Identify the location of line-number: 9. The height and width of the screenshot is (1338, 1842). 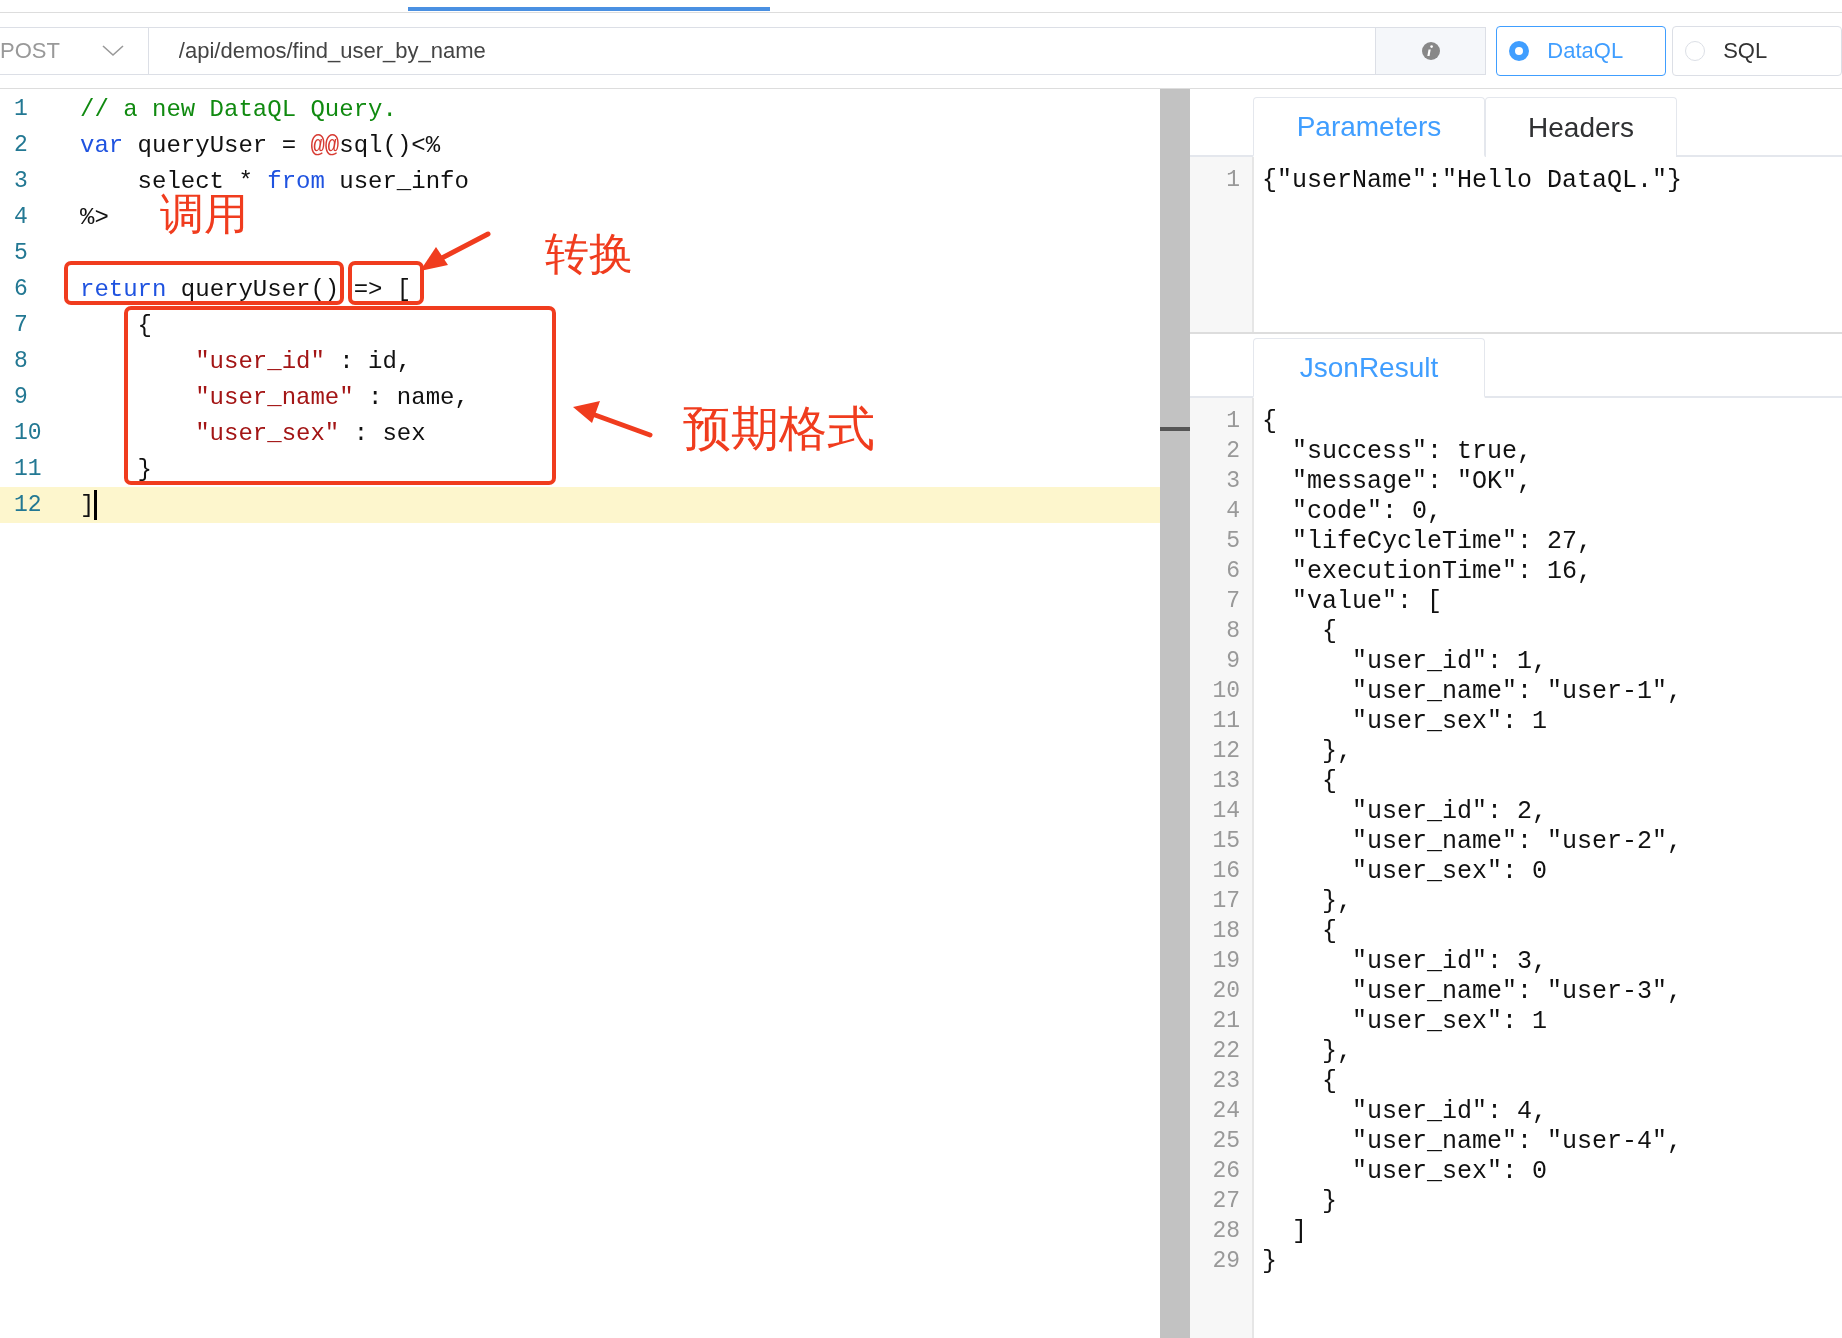
(21, 397).